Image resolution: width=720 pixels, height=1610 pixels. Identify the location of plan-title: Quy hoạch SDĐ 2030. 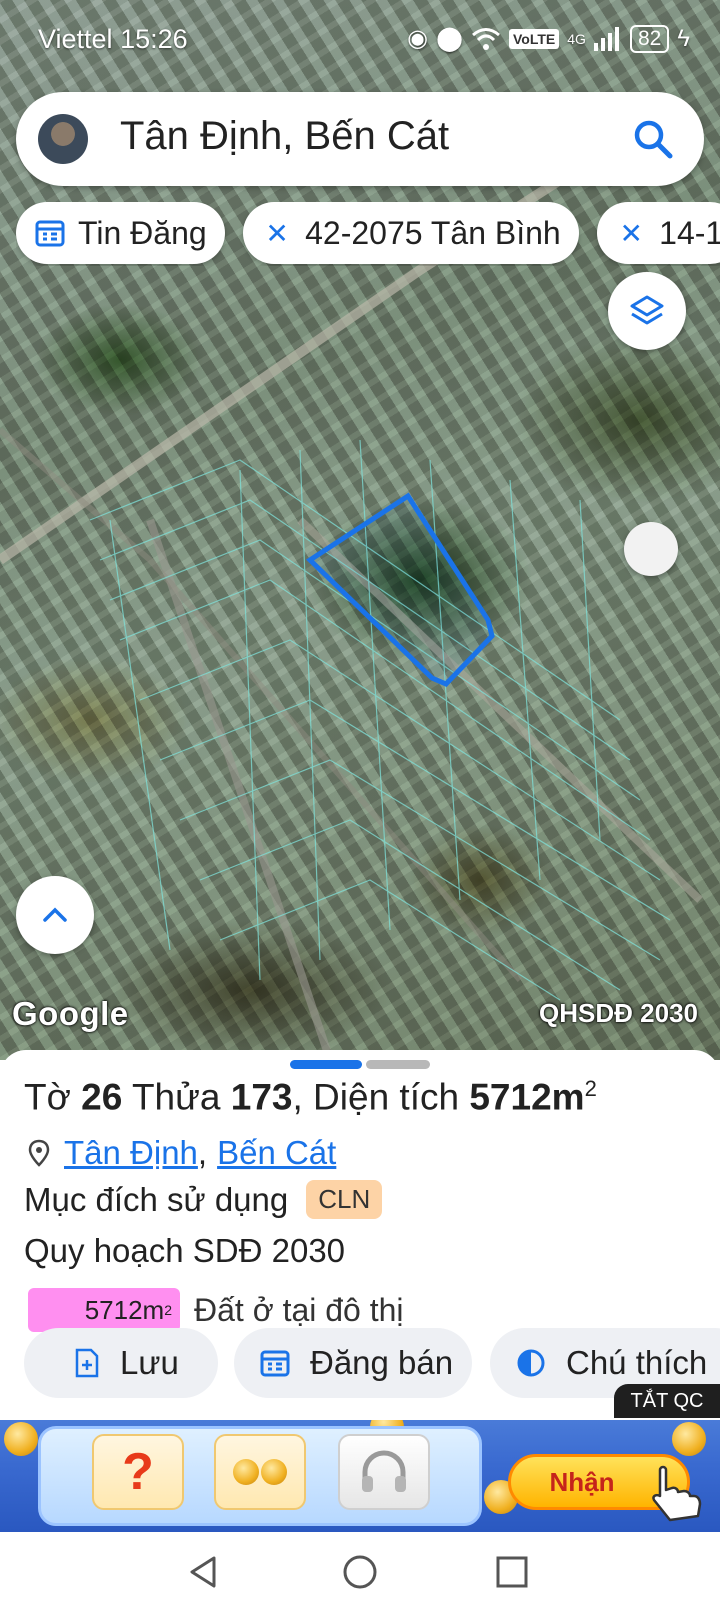
(185, 1250).